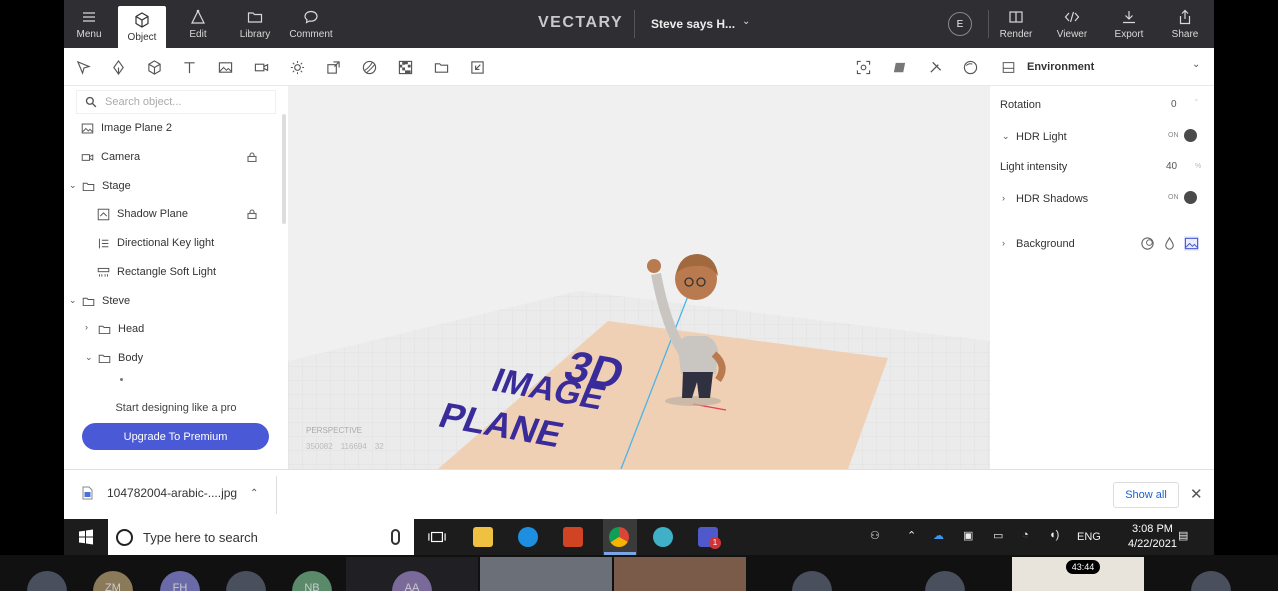 The height and width of the screenshot is (591, 1278). Describe the element at coordinates (998, 535) in the screenshot. I see `battery-icon: ▭` at that location.